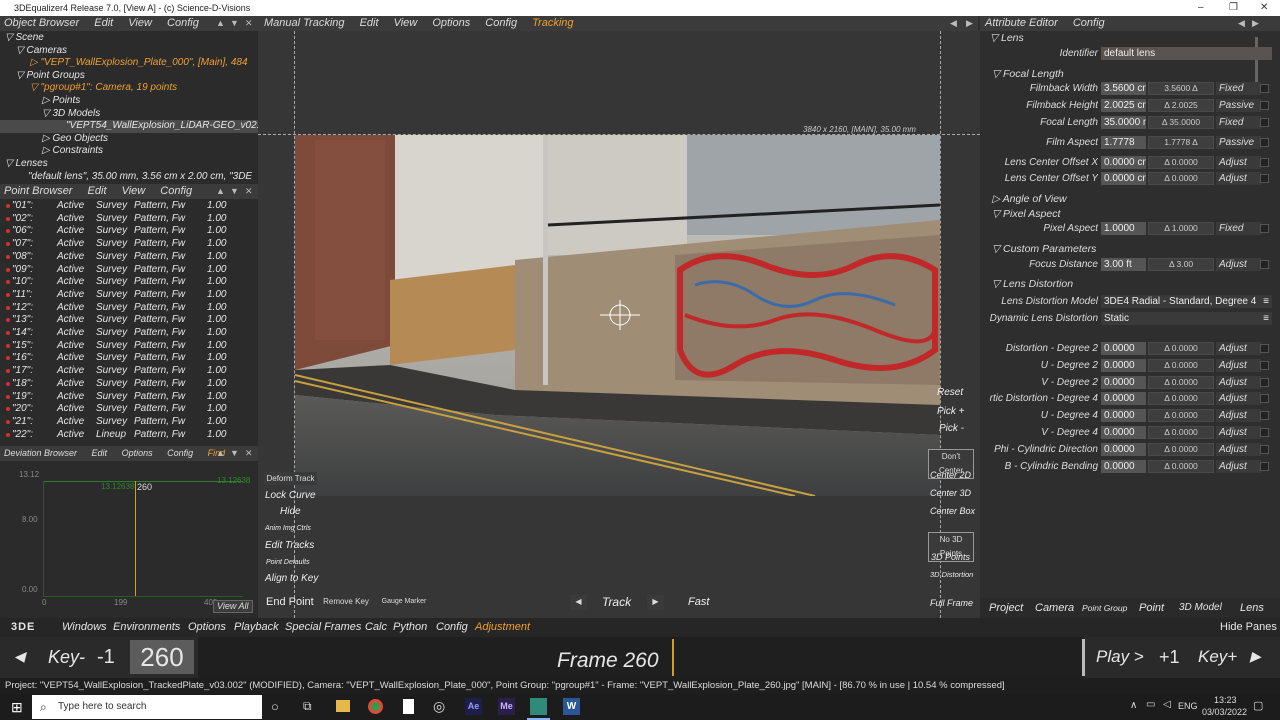  I want to click on point-row: "07": Active Survey Pattern, Fw 1.00, so click(129, 244).